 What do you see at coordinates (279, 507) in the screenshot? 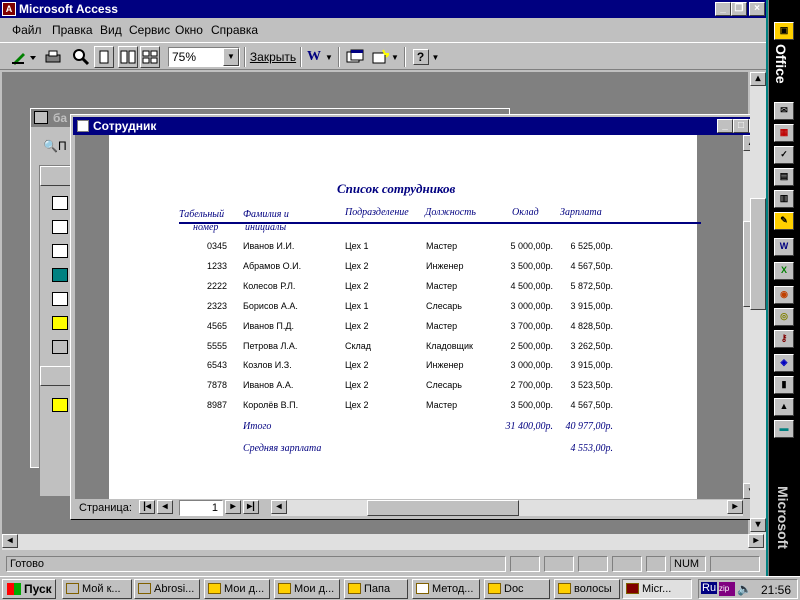
I see `scroll-left-button: ◂` at bounding box center [279, 507].